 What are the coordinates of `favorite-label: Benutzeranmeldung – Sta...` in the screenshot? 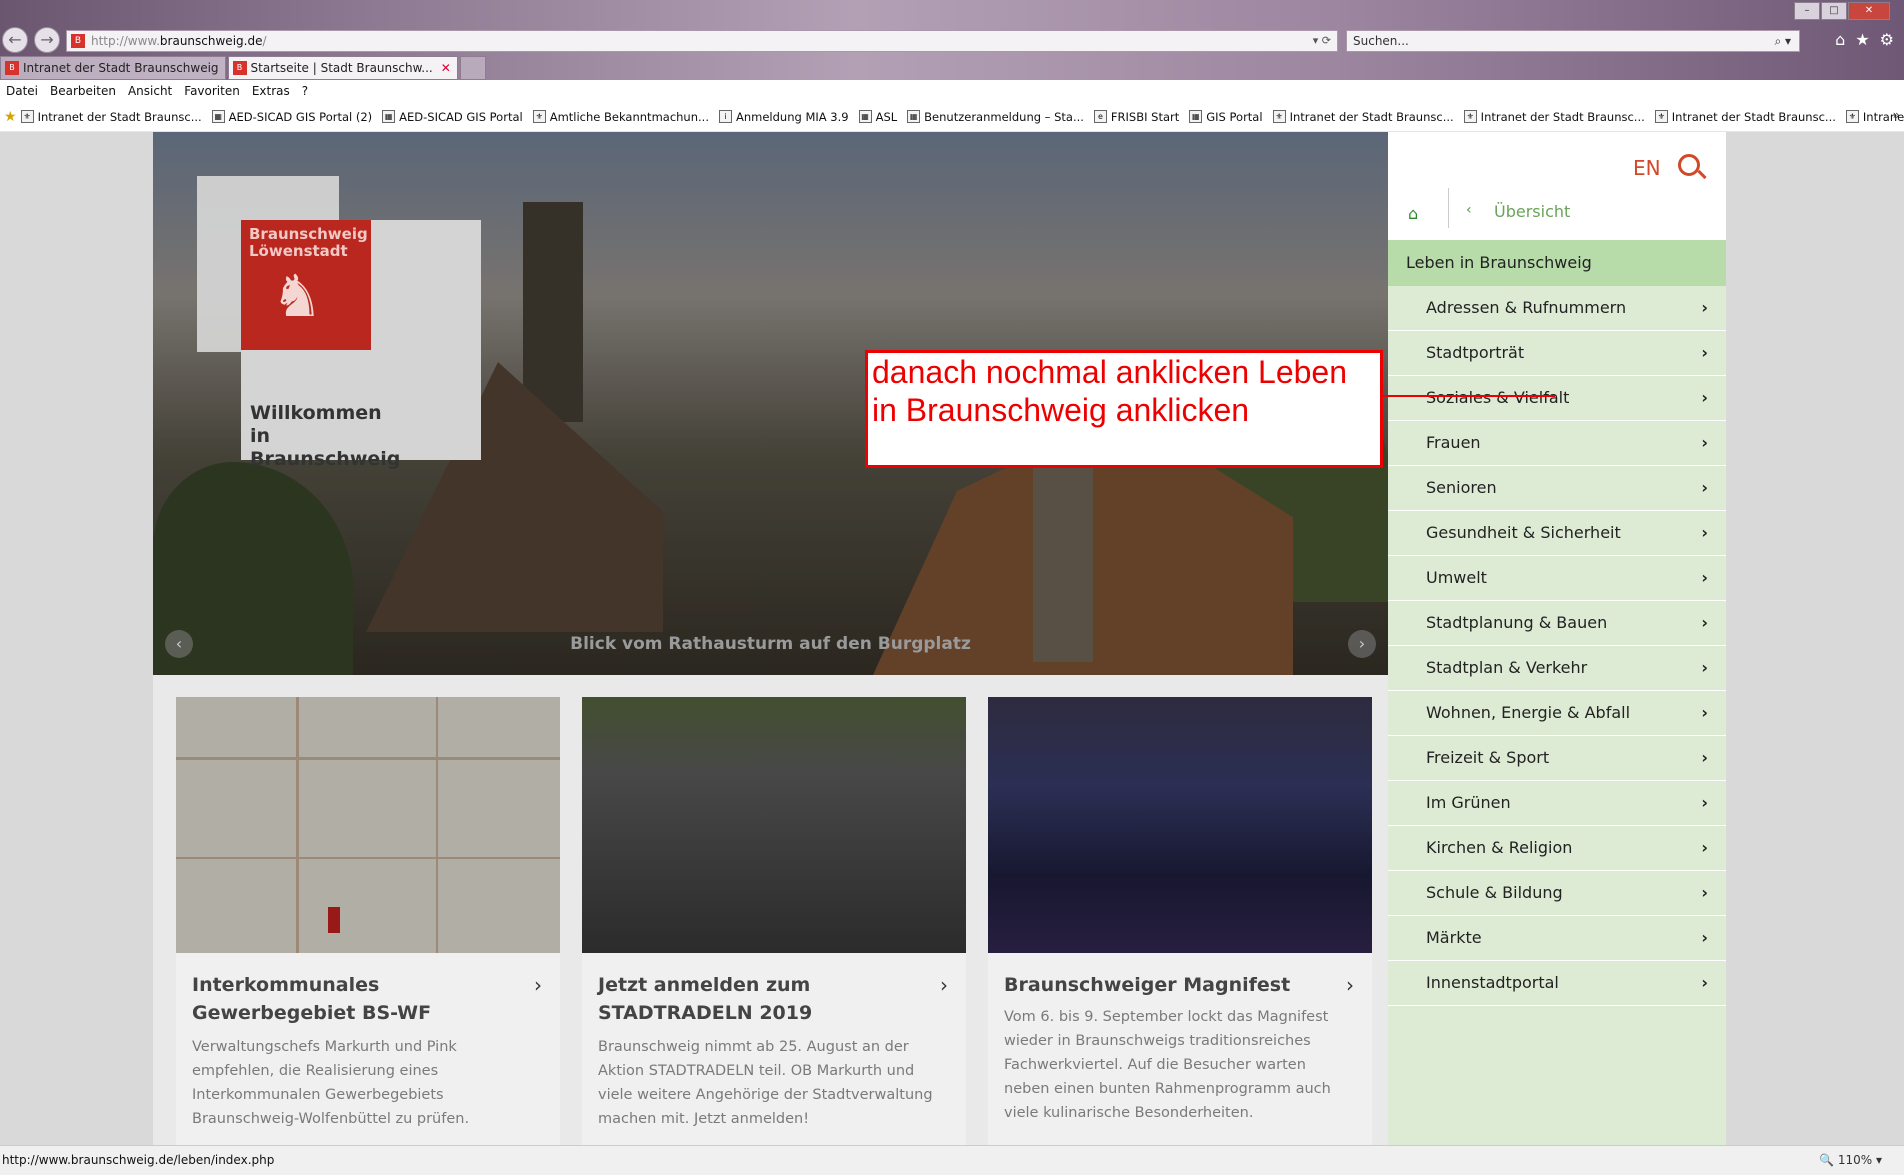 It's located at (1004, 116).